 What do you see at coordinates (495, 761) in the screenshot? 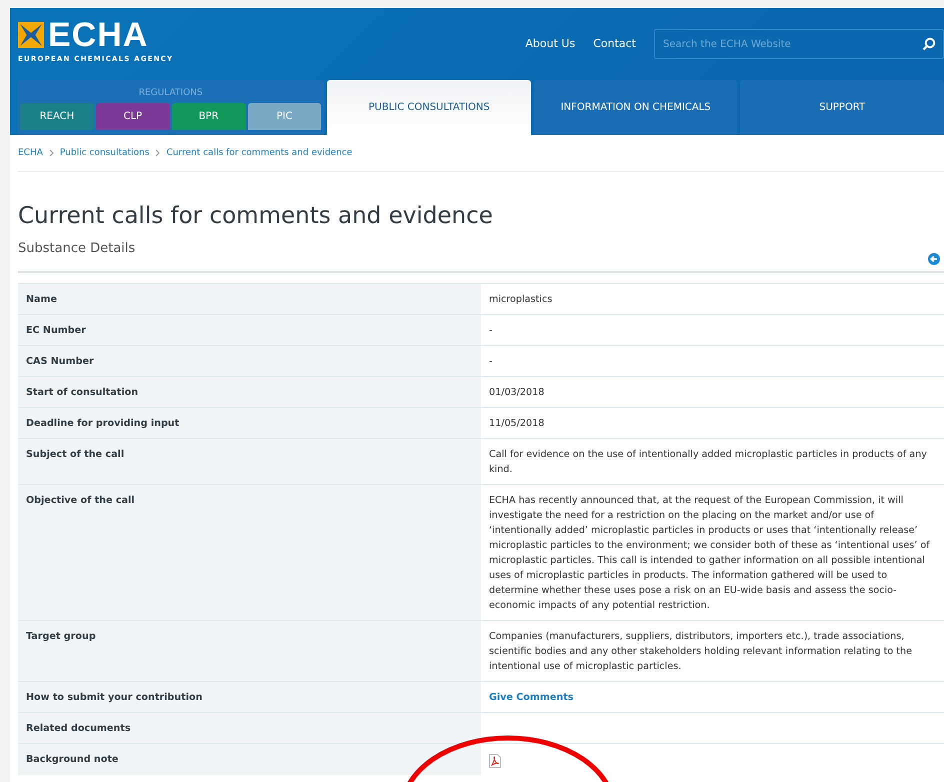
I see `pdf-icon` at bounding box center [495, 761].